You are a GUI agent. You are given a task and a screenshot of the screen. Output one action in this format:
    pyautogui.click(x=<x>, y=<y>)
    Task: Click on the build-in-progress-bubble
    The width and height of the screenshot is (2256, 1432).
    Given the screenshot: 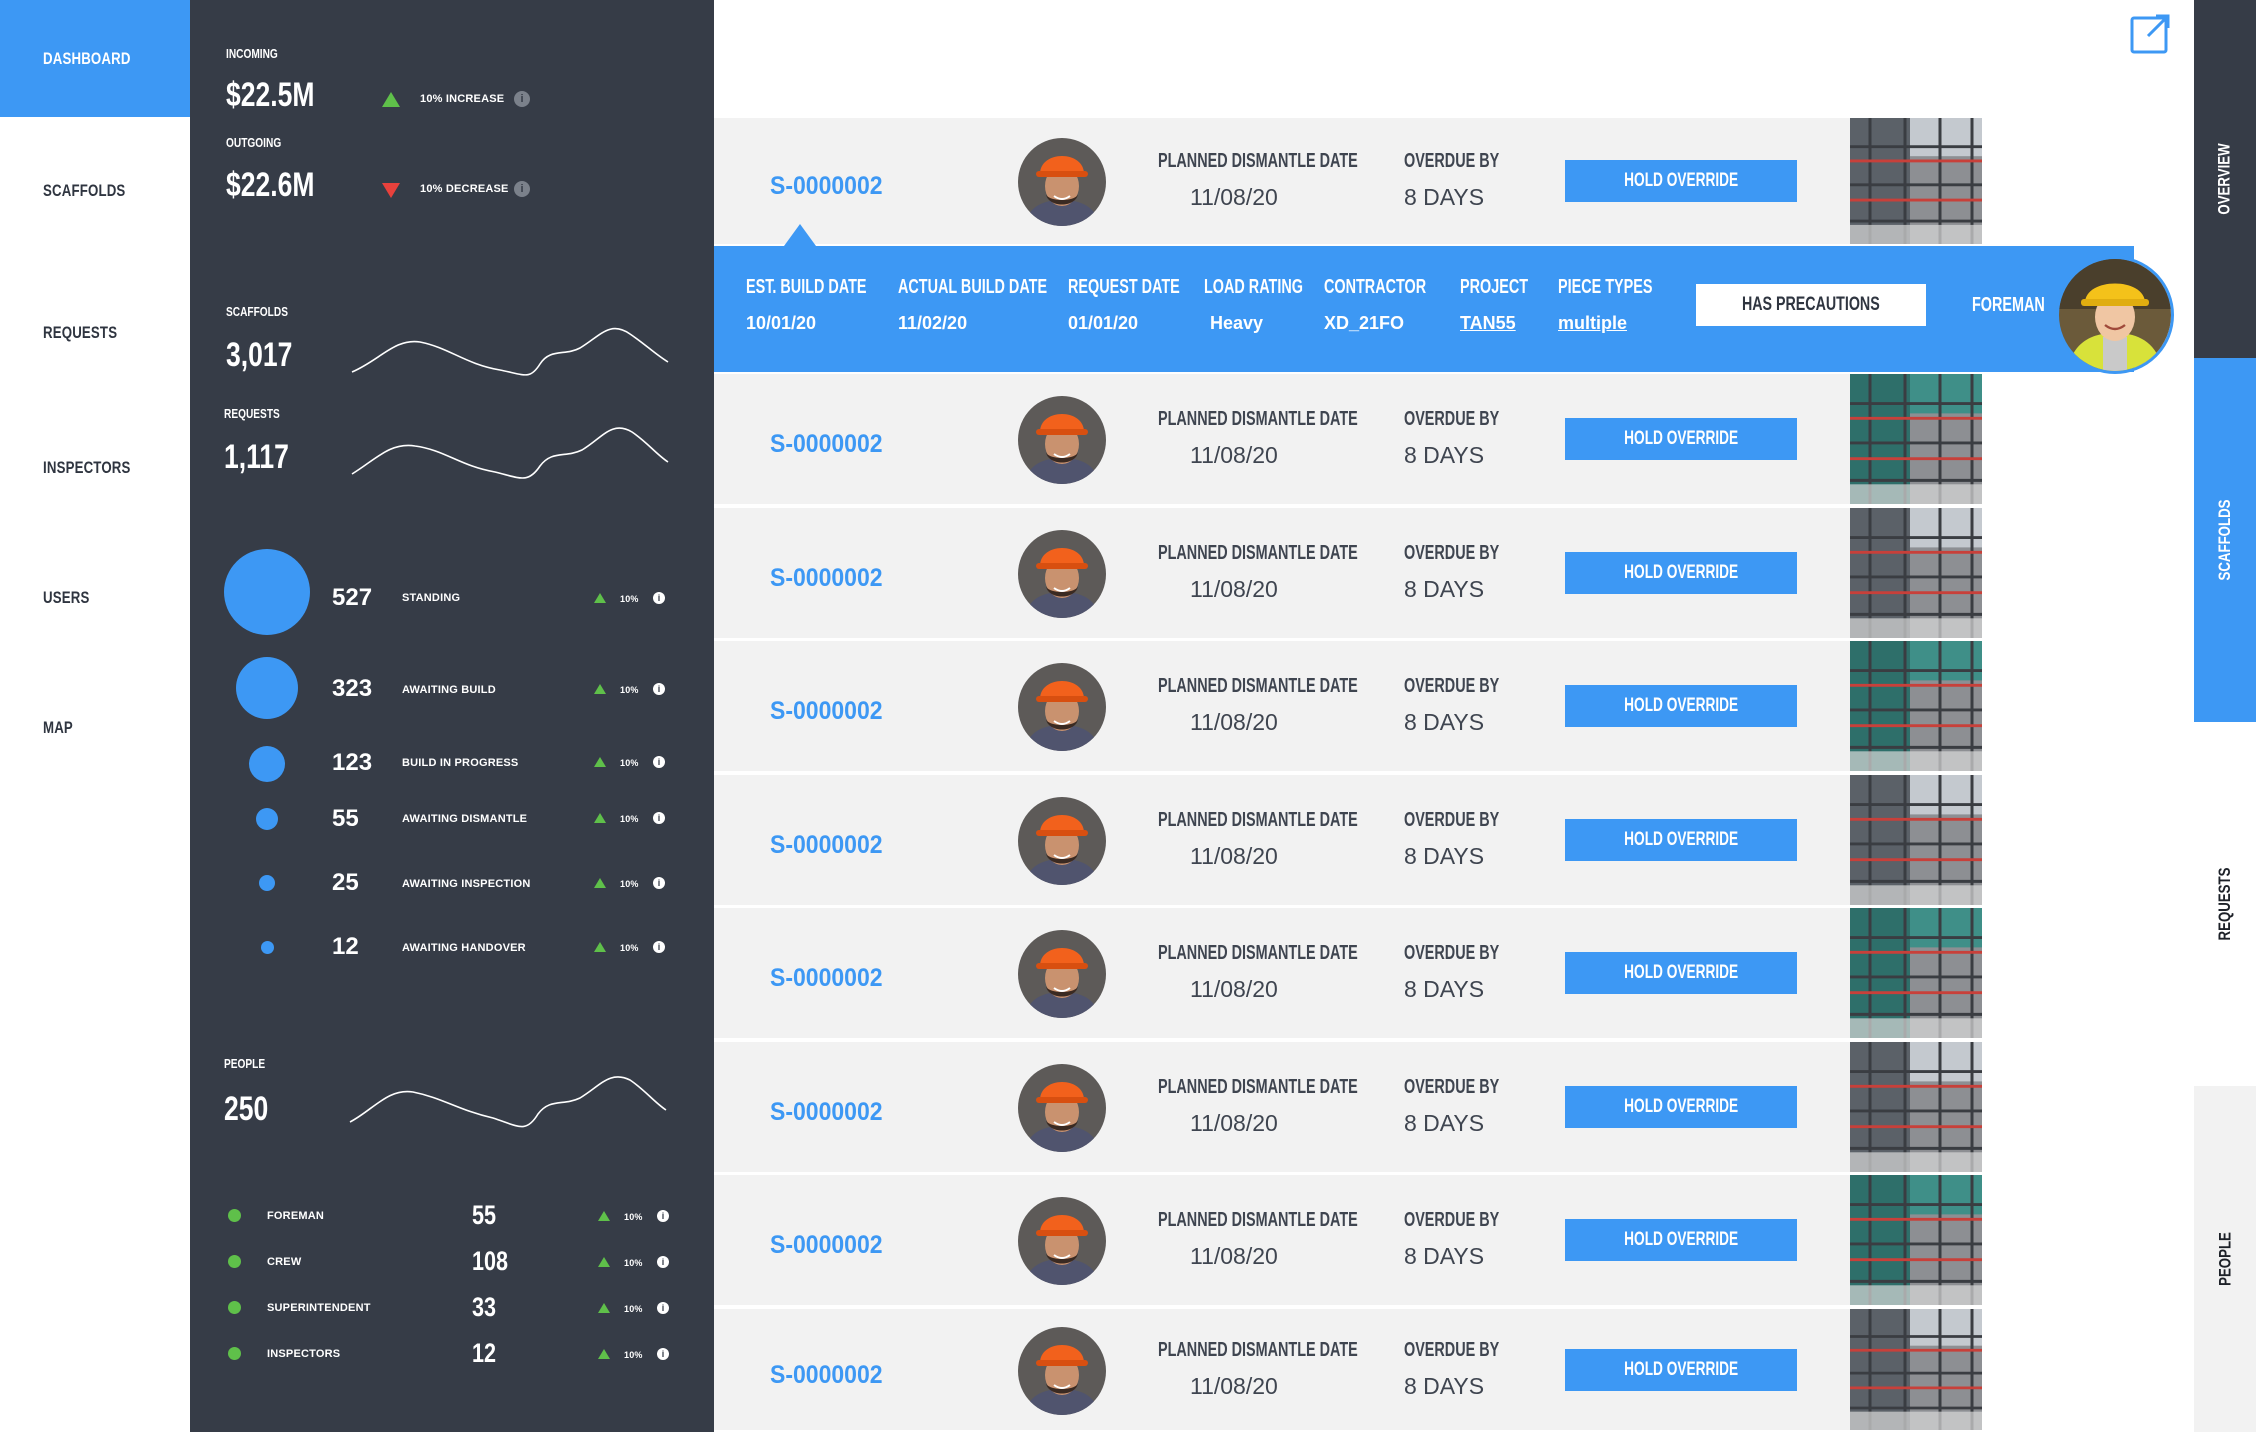 What is the action you would take?
    pyautogui.click(x=267, y=764)
    